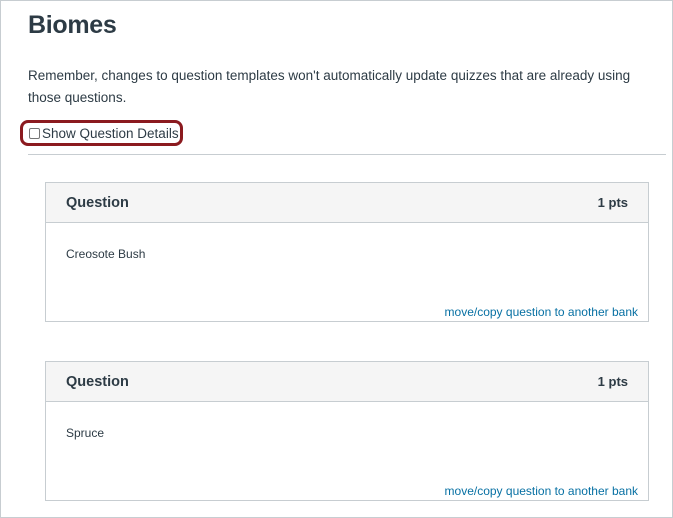  What do you see at coordinates (106, 254) in the screenshot?
I see `question-text: Creosote Bush` at bounding box center [106, 254].